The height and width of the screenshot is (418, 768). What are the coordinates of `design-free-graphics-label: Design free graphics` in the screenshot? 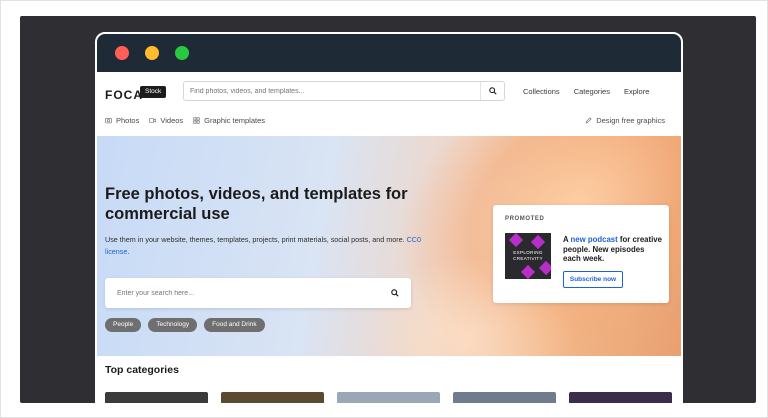 It's located at (630, 120).